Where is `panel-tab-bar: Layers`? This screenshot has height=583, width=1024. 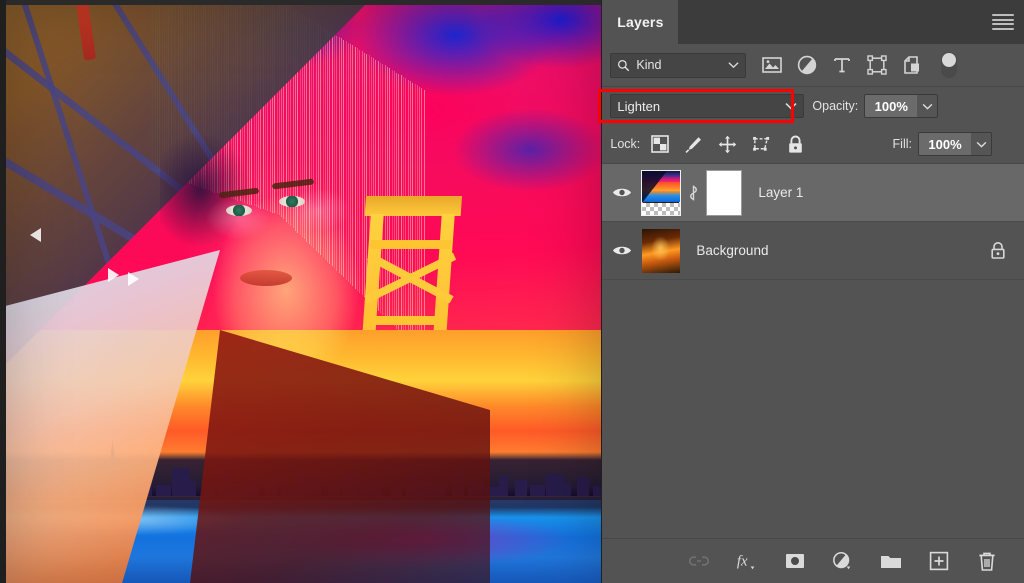 panel-tab-bar: Layers is located at coordinates (813, 22).